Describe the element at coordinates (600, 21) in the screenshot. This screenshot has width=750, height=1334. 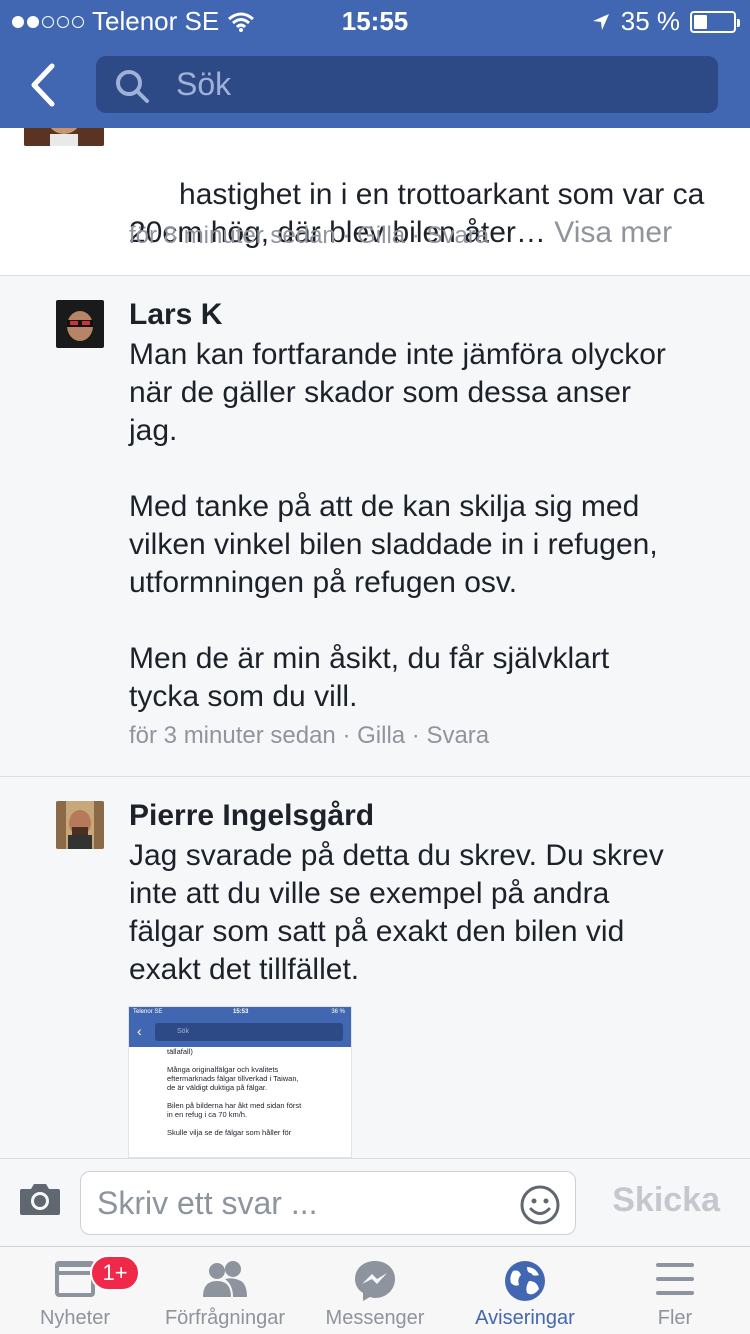
I see `location-arrow-icon` at that location.